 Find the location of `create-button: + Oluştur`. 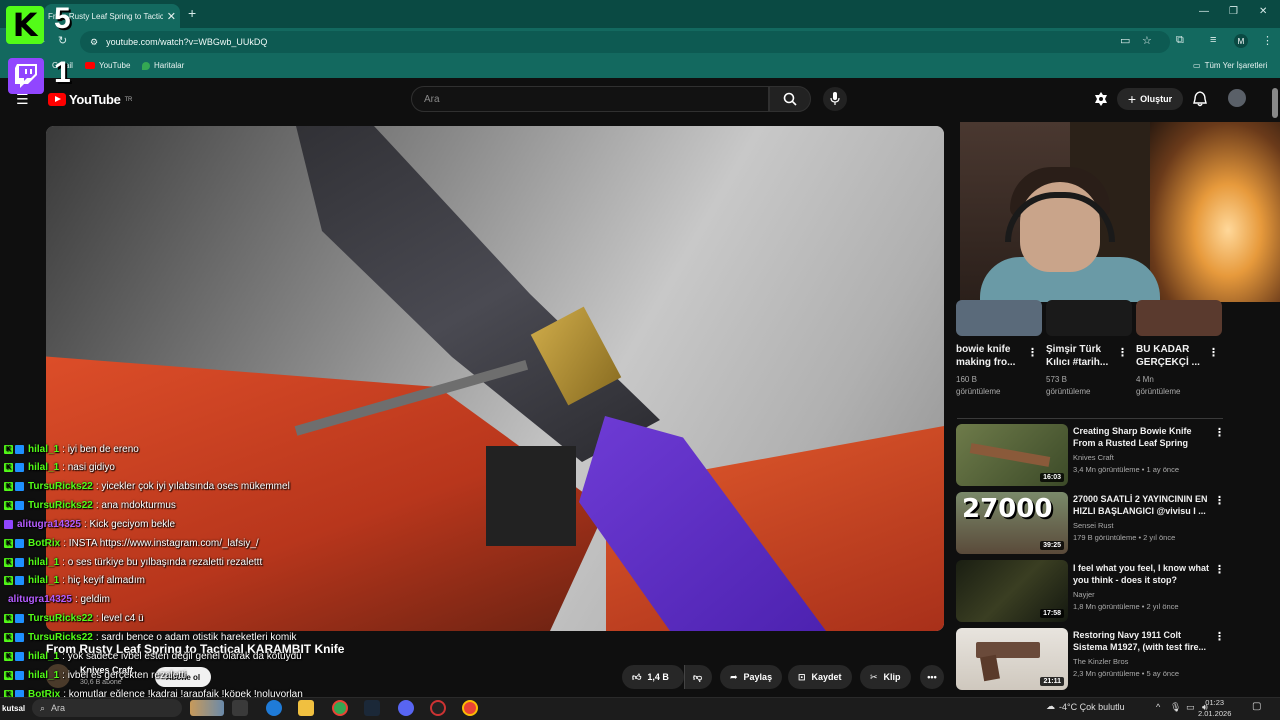

create-button: + Oluştur is located at coordinates (1150, 99).